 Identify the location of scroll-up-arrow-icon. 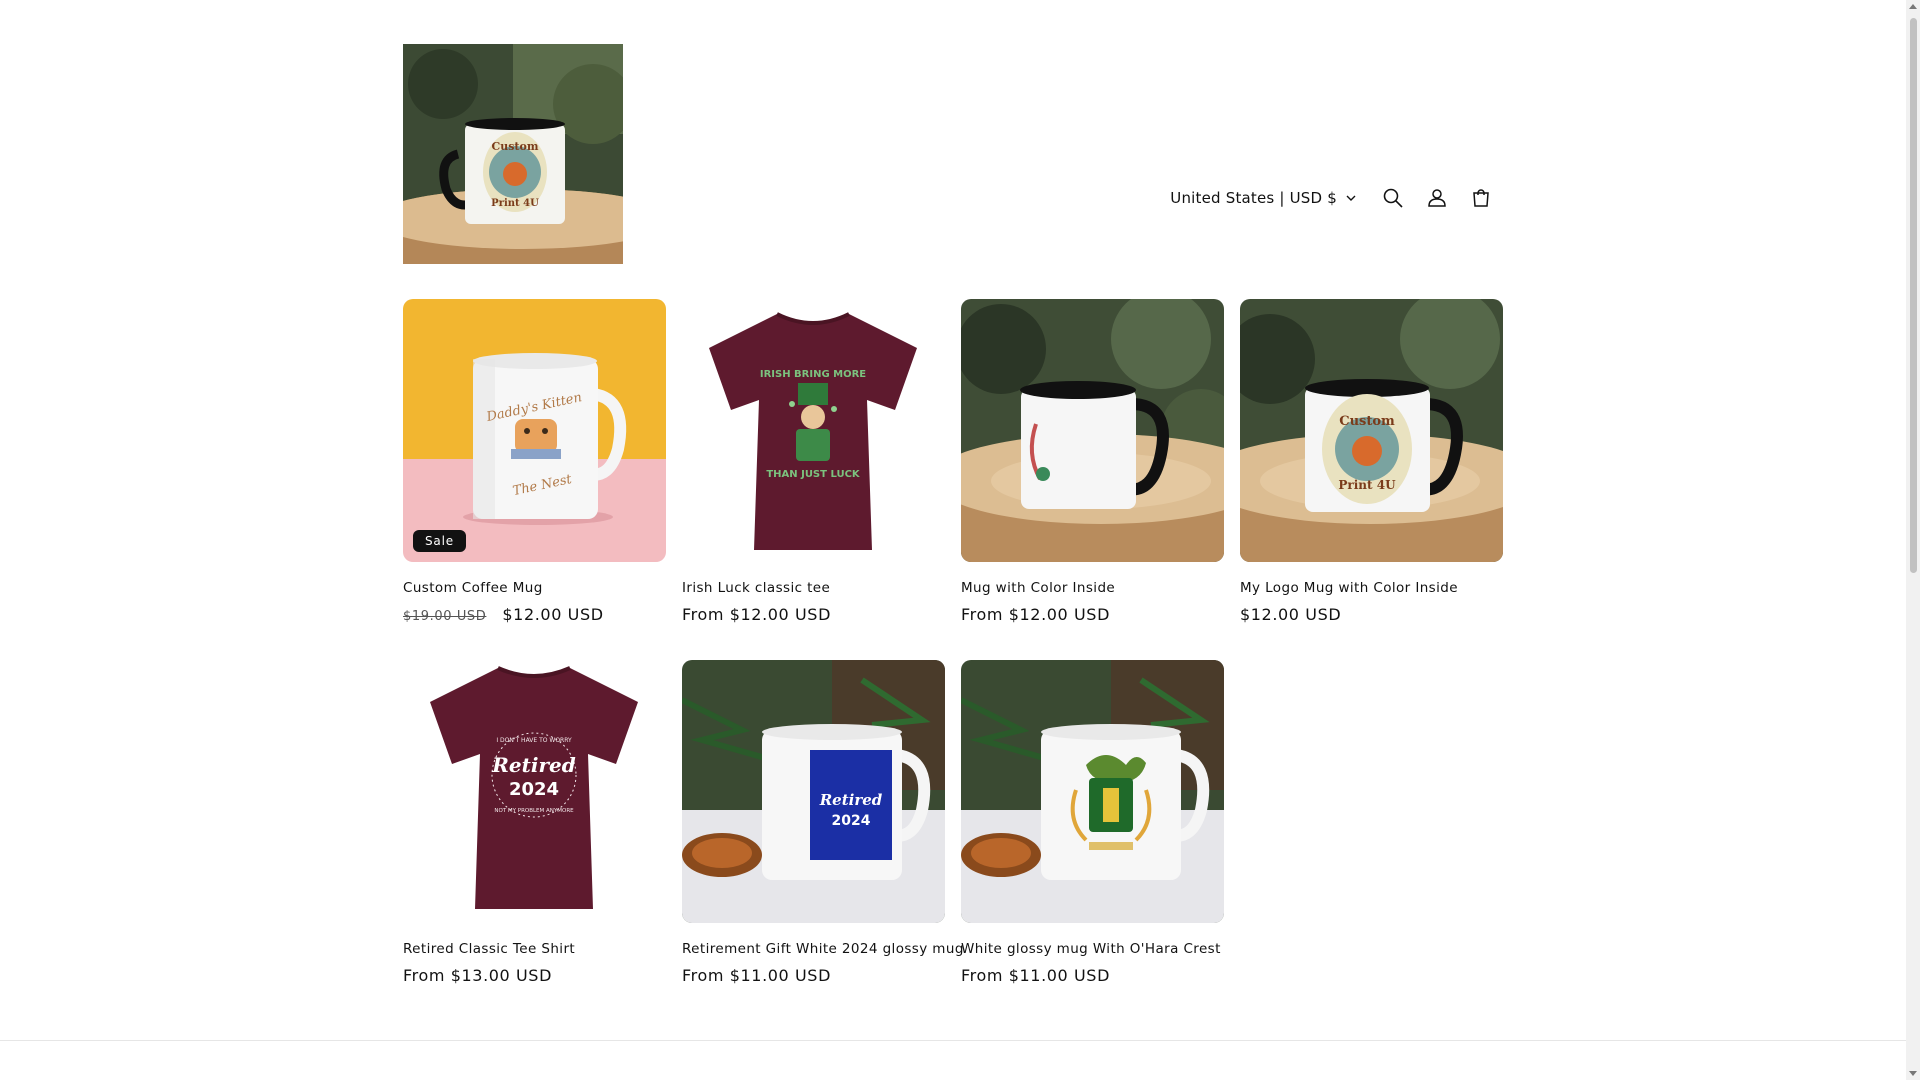
(1913, 6).